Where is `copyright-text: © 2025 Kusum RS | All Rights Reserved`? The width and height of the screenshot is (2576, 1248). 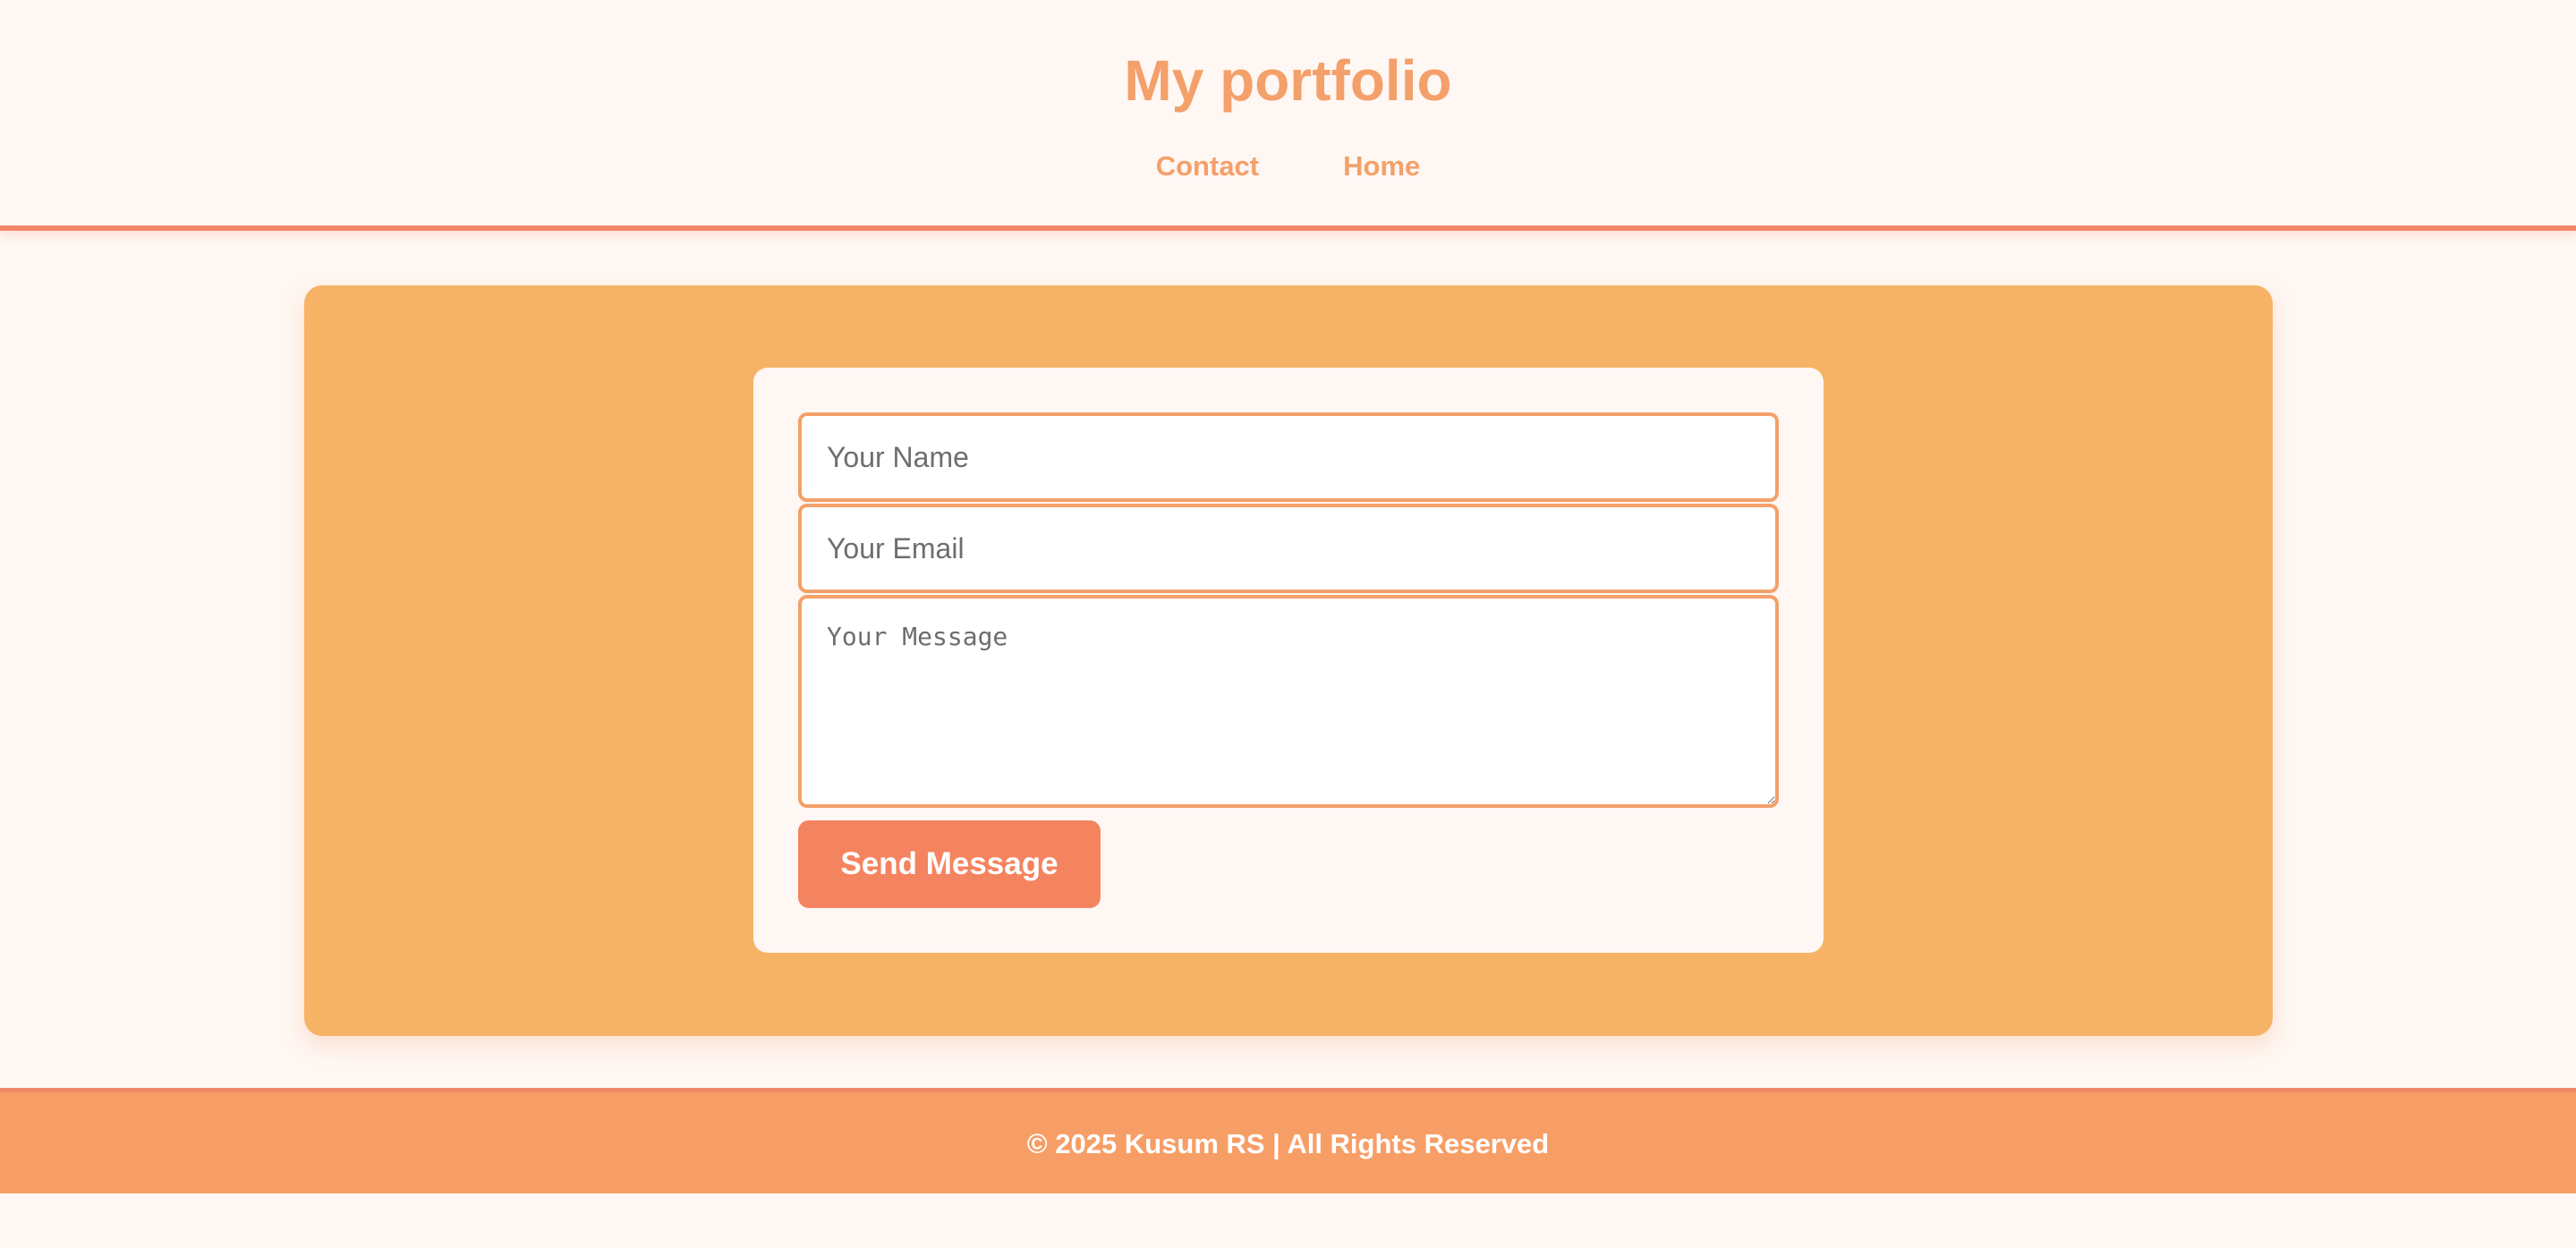
copyright-text: © 2025 Kusum RS | All Rights Reserved is located at coordinates (1288, 1143).